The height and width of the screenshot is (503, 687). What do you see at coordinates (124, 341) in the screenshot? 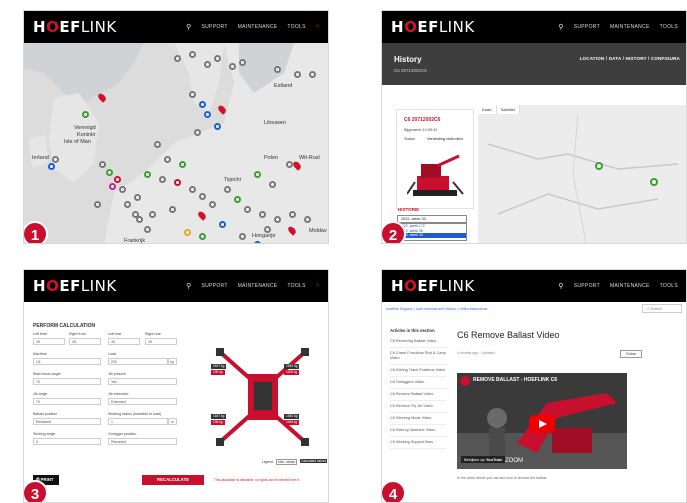
I see `left-rear-input: 45` at bounding box center [124, 341].